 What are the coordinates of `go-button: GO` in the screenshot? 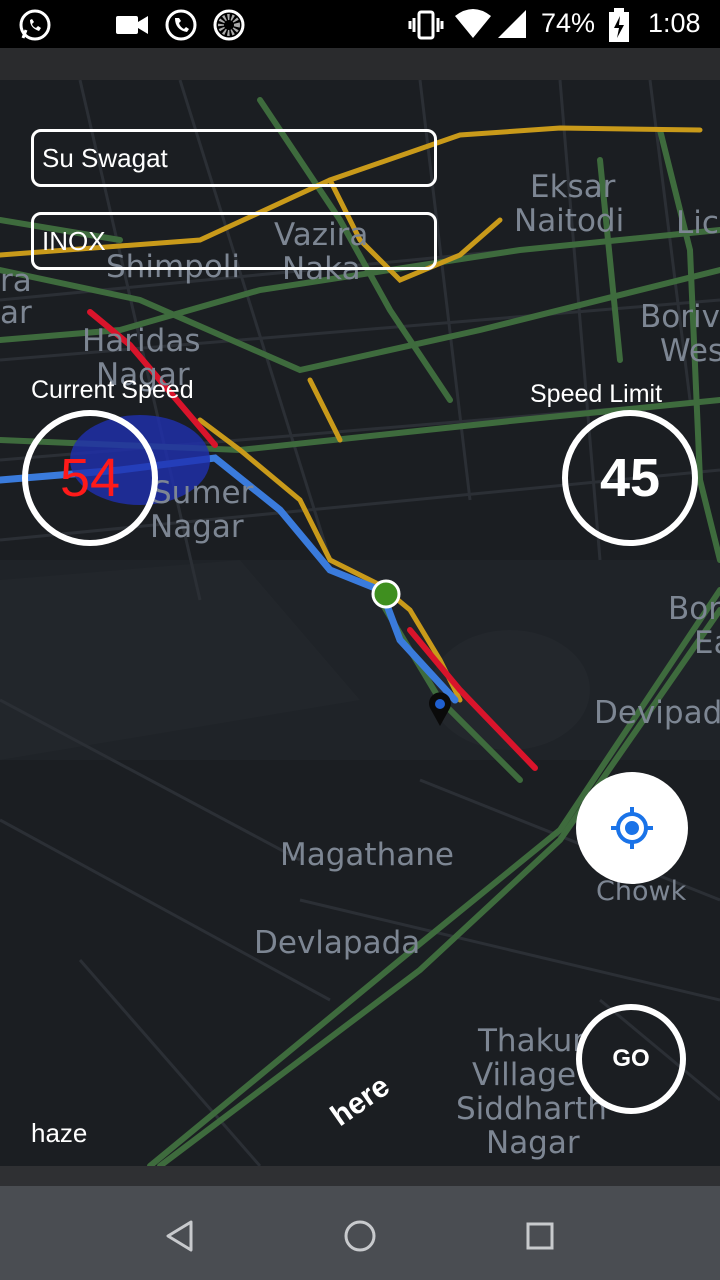 It's located at (631, 1059).